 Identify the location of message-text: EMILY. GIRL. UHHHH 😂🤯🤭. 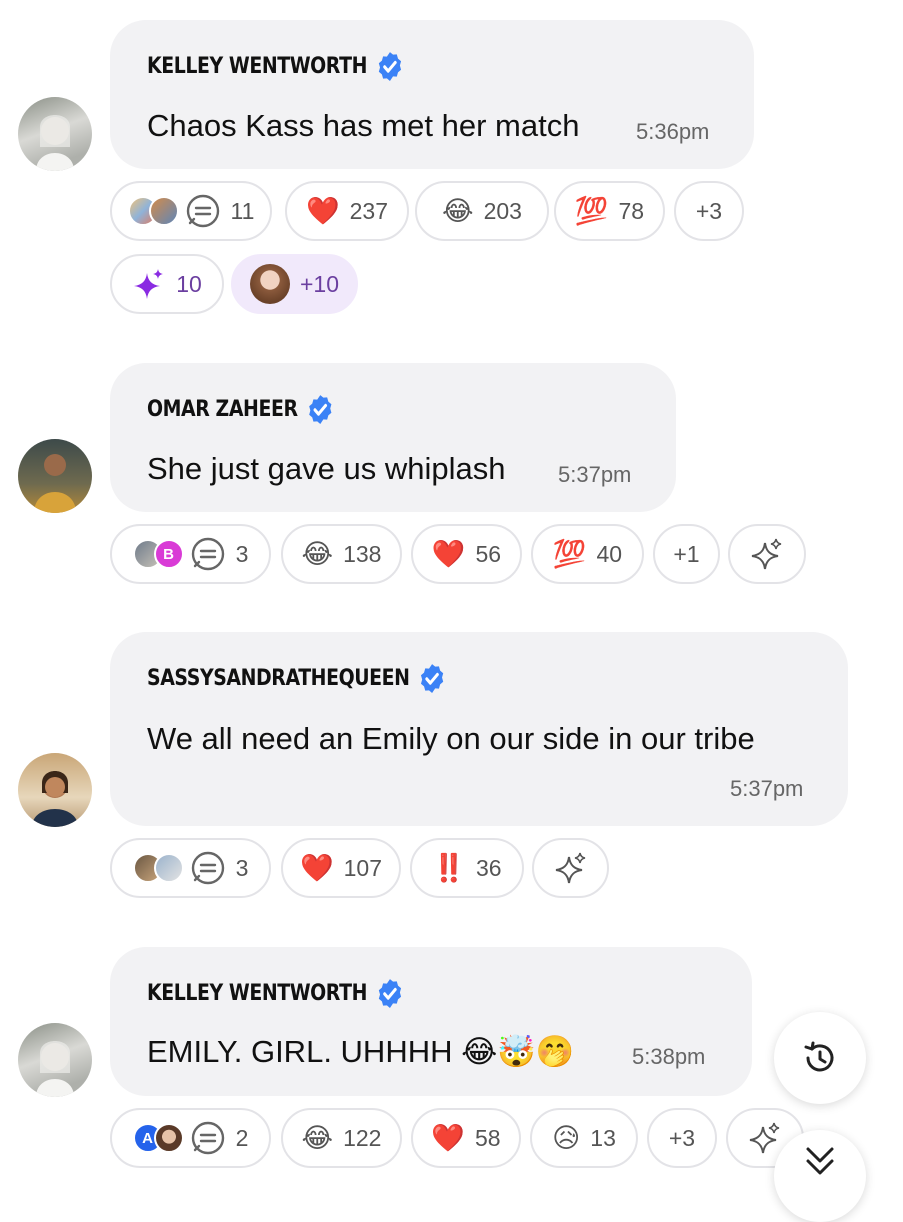
(361, 1051).